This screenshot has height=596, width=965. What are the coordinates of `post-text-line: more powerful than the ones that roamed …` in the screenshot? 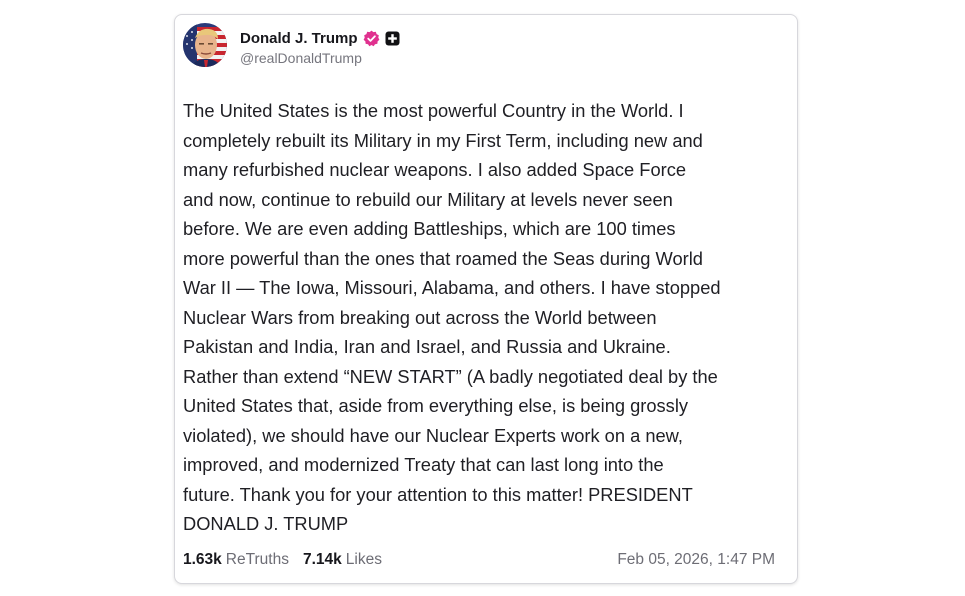 It's located at (443, 258).